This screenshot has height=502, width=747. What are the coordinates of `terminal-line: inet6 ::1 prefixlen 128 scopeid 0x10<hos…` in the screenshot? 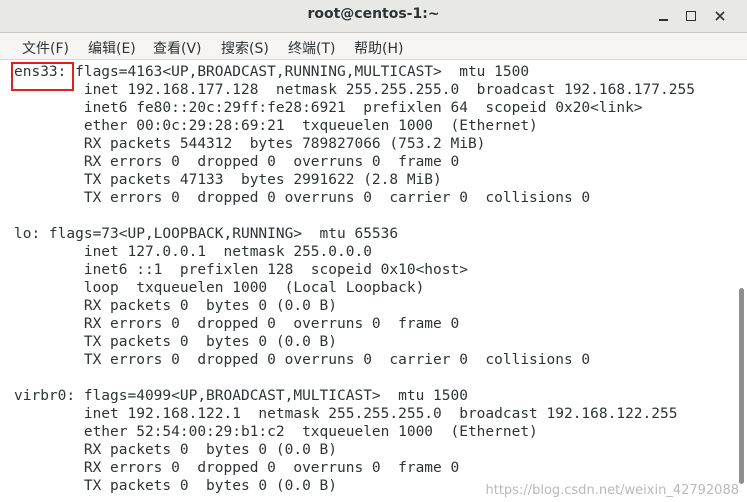 It's located at (241, 270).